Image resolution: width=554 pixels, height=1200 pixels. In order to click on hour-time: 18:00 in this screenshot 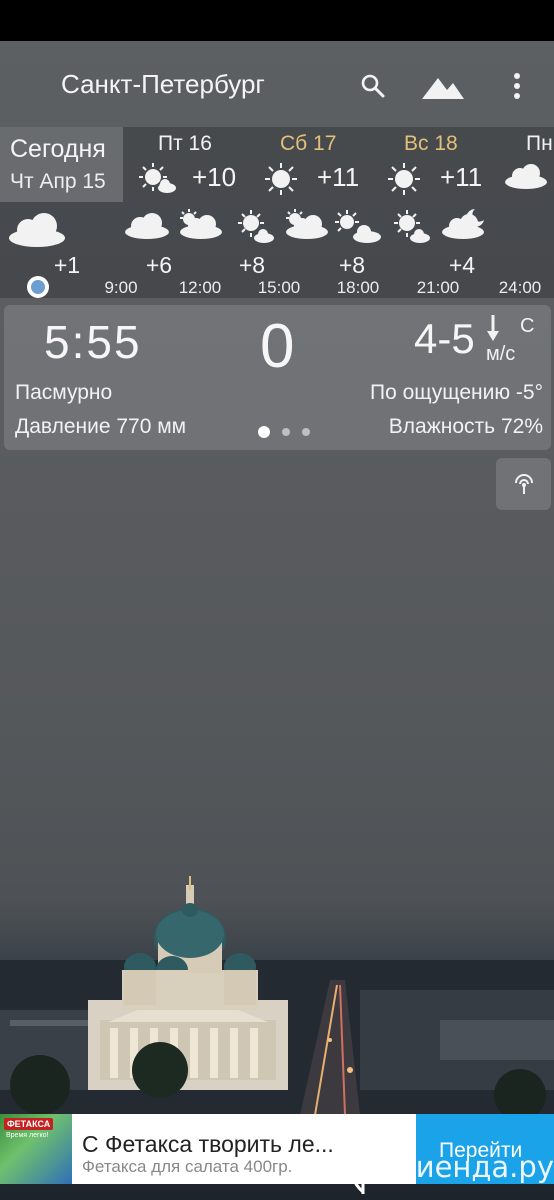, I will do `click(358, 287)`.